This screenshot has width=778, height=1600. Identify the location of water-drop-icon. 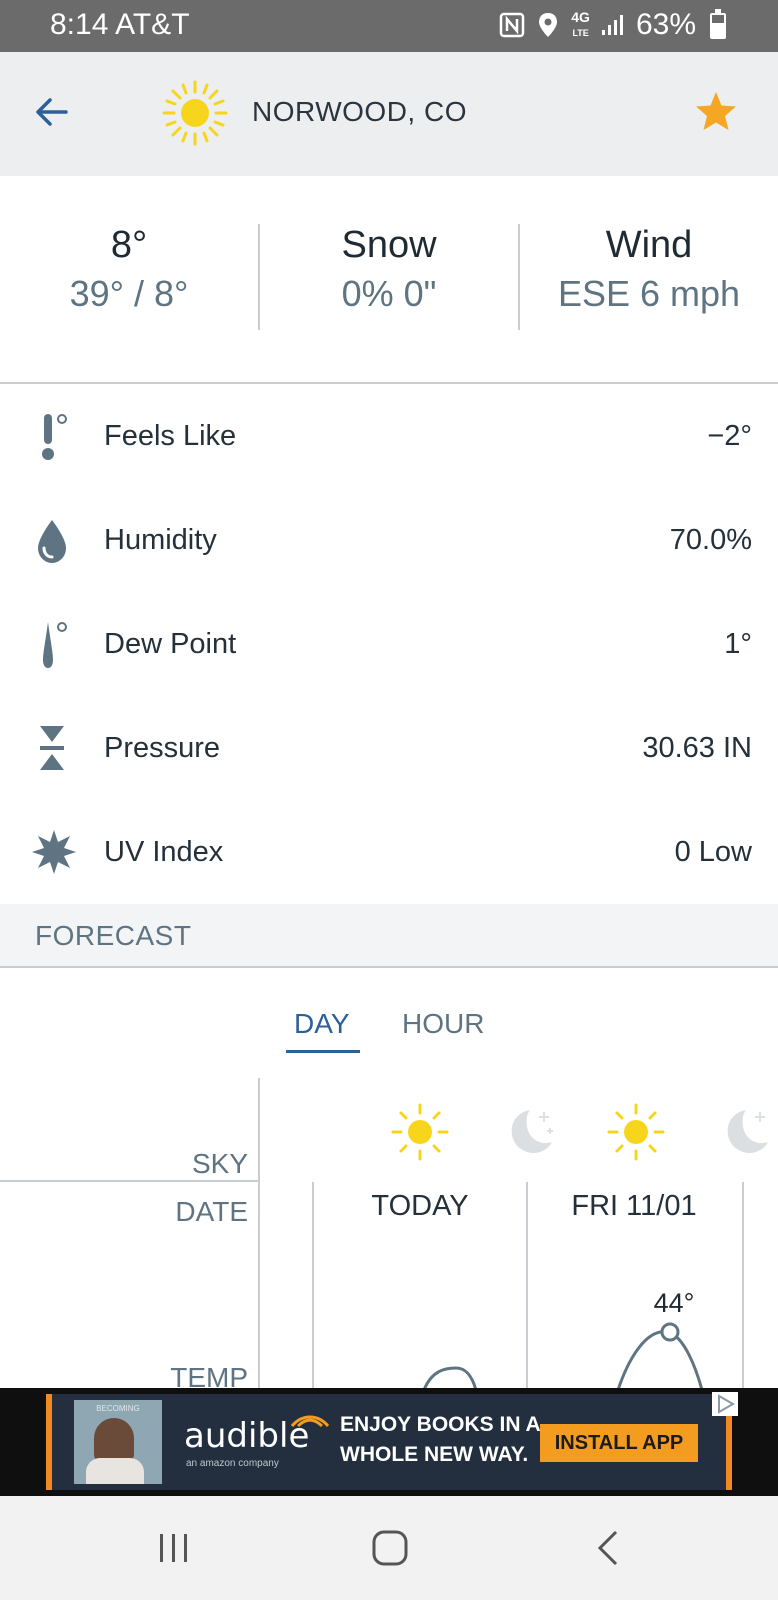
(52, 541).